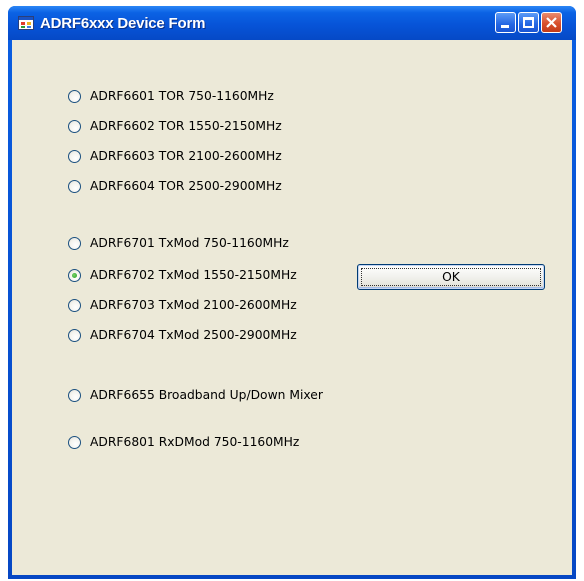 Image resolution: width=584 pixels, height=581 pixels. I want to click on radio-selected-dot, so click(74, 275).